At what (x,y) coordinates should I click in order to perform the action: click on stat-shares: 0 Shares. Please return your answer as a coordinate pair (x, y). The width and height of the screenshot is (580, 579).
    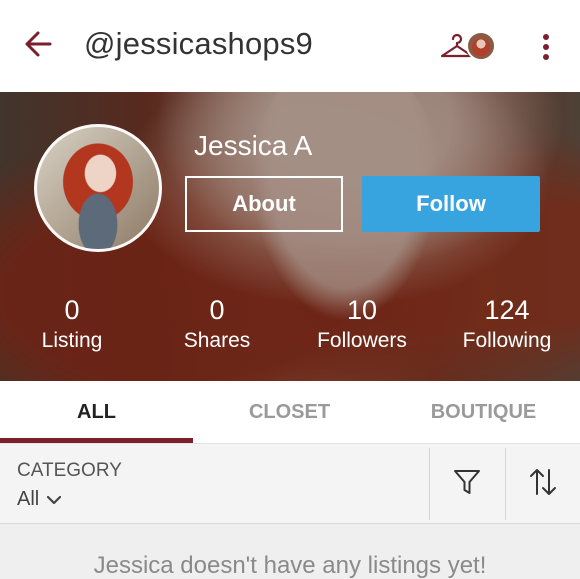
    Looking at the image, I should click on (217, 325).